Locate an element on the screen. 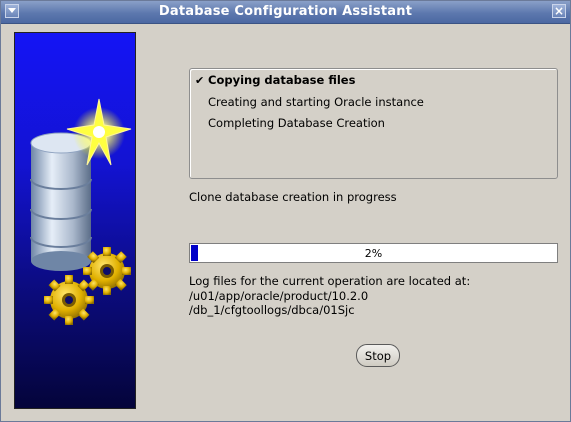  progress-bar: 2% is located at coordinates (373, 253).